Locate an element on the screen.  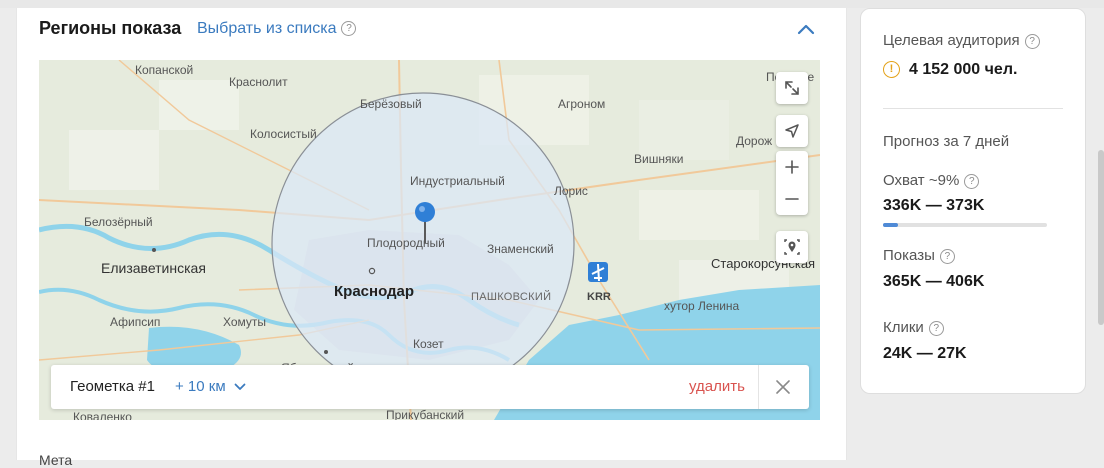
fullscreen-button is located at coordinates (792, 88).